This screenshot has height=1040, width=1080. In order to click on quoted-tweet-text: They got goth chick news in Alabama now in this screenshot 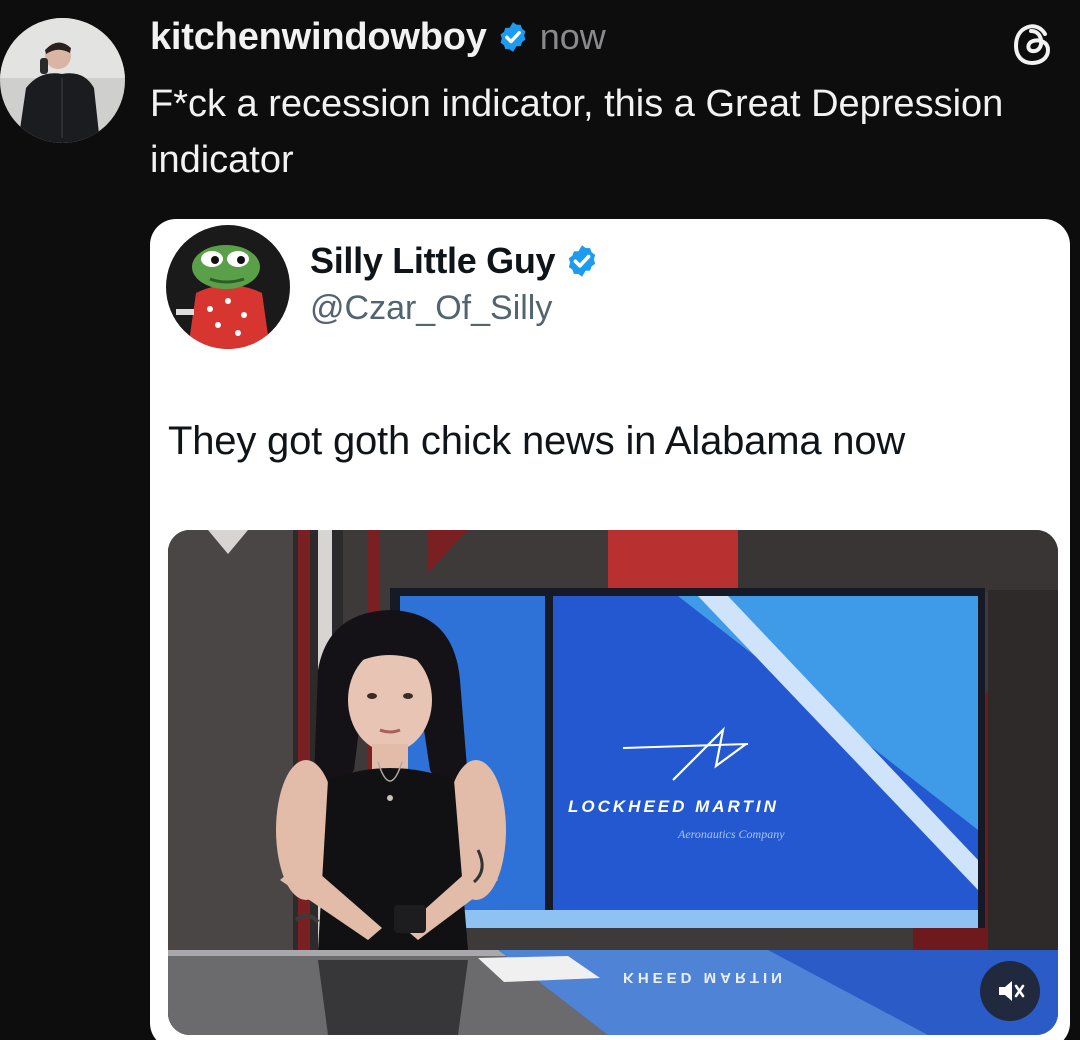, I will do `click(537, 441)`.